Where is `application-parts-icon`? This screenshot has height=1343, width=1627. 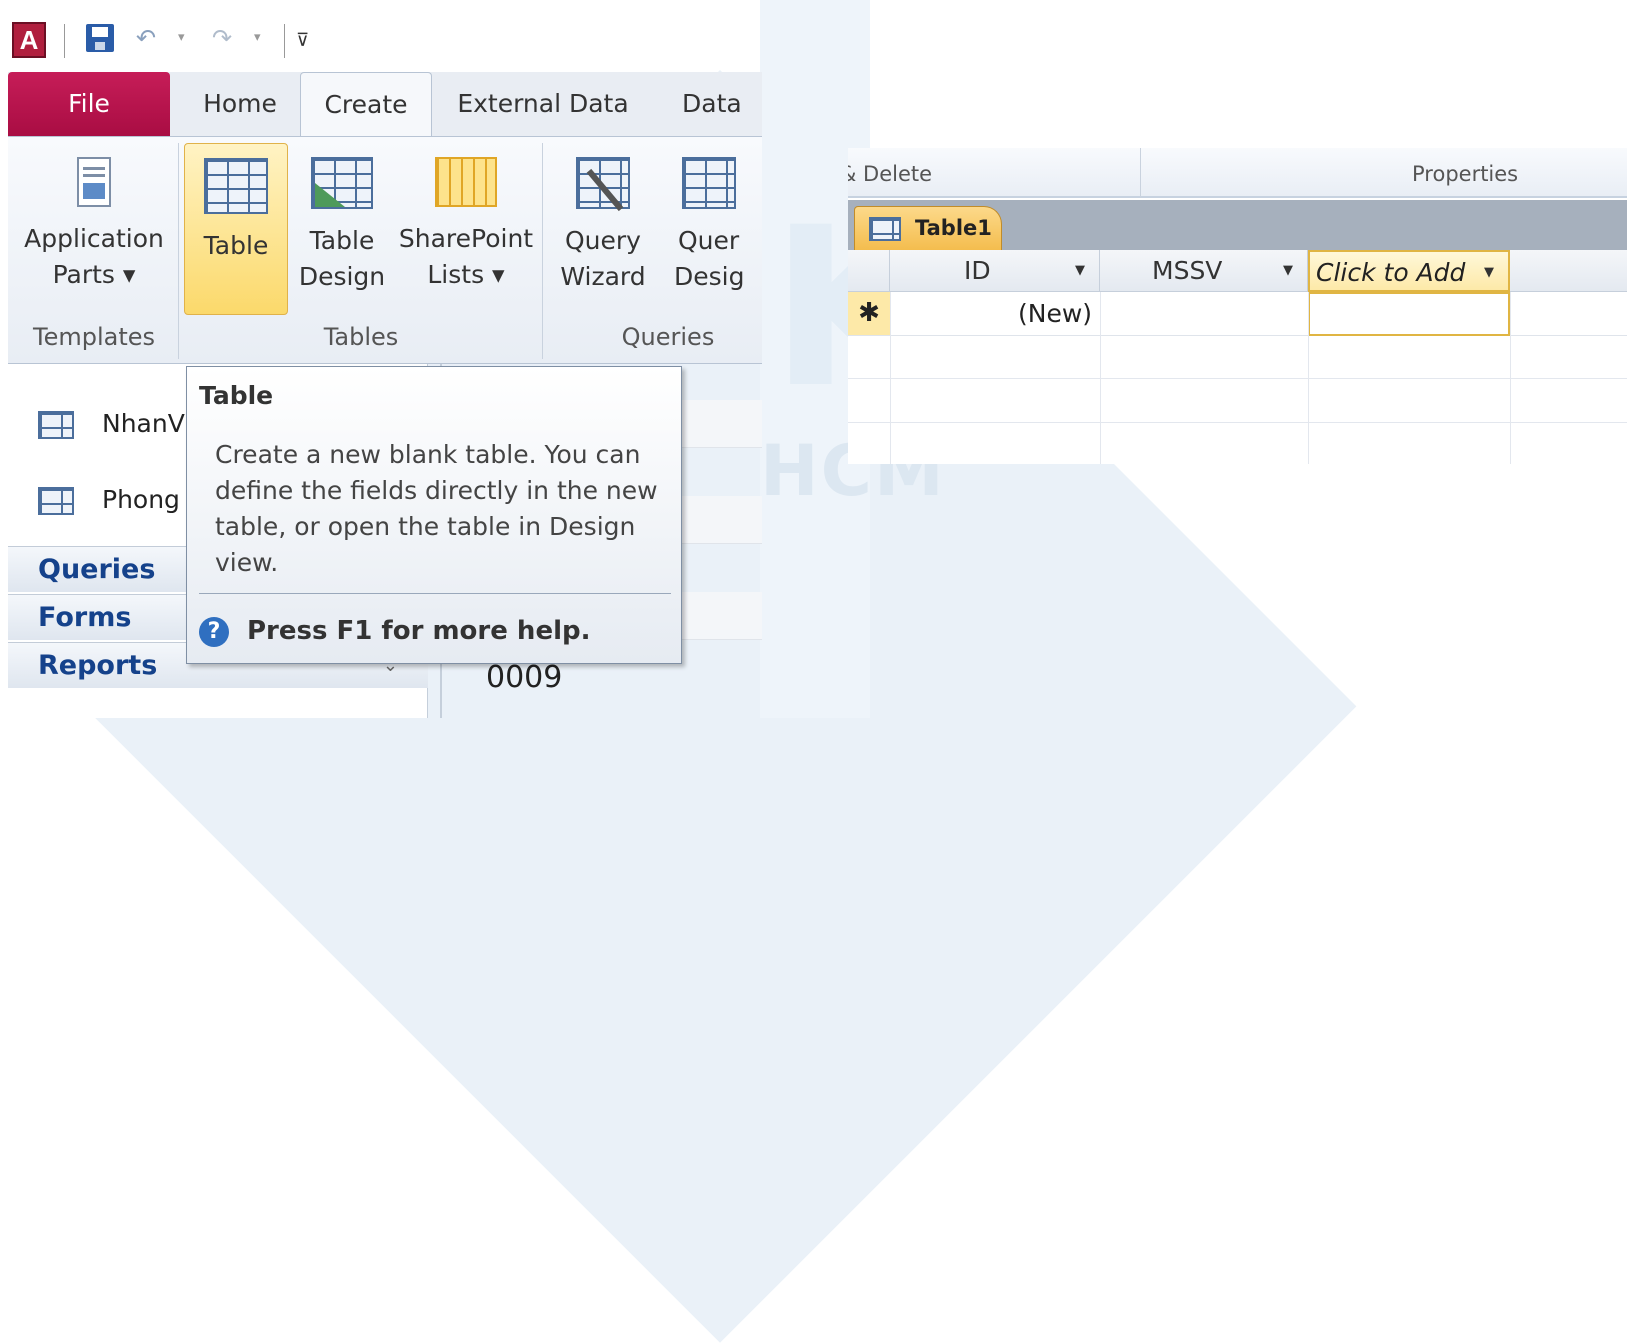 application-parts-icon is located at coordinates (94, 182).